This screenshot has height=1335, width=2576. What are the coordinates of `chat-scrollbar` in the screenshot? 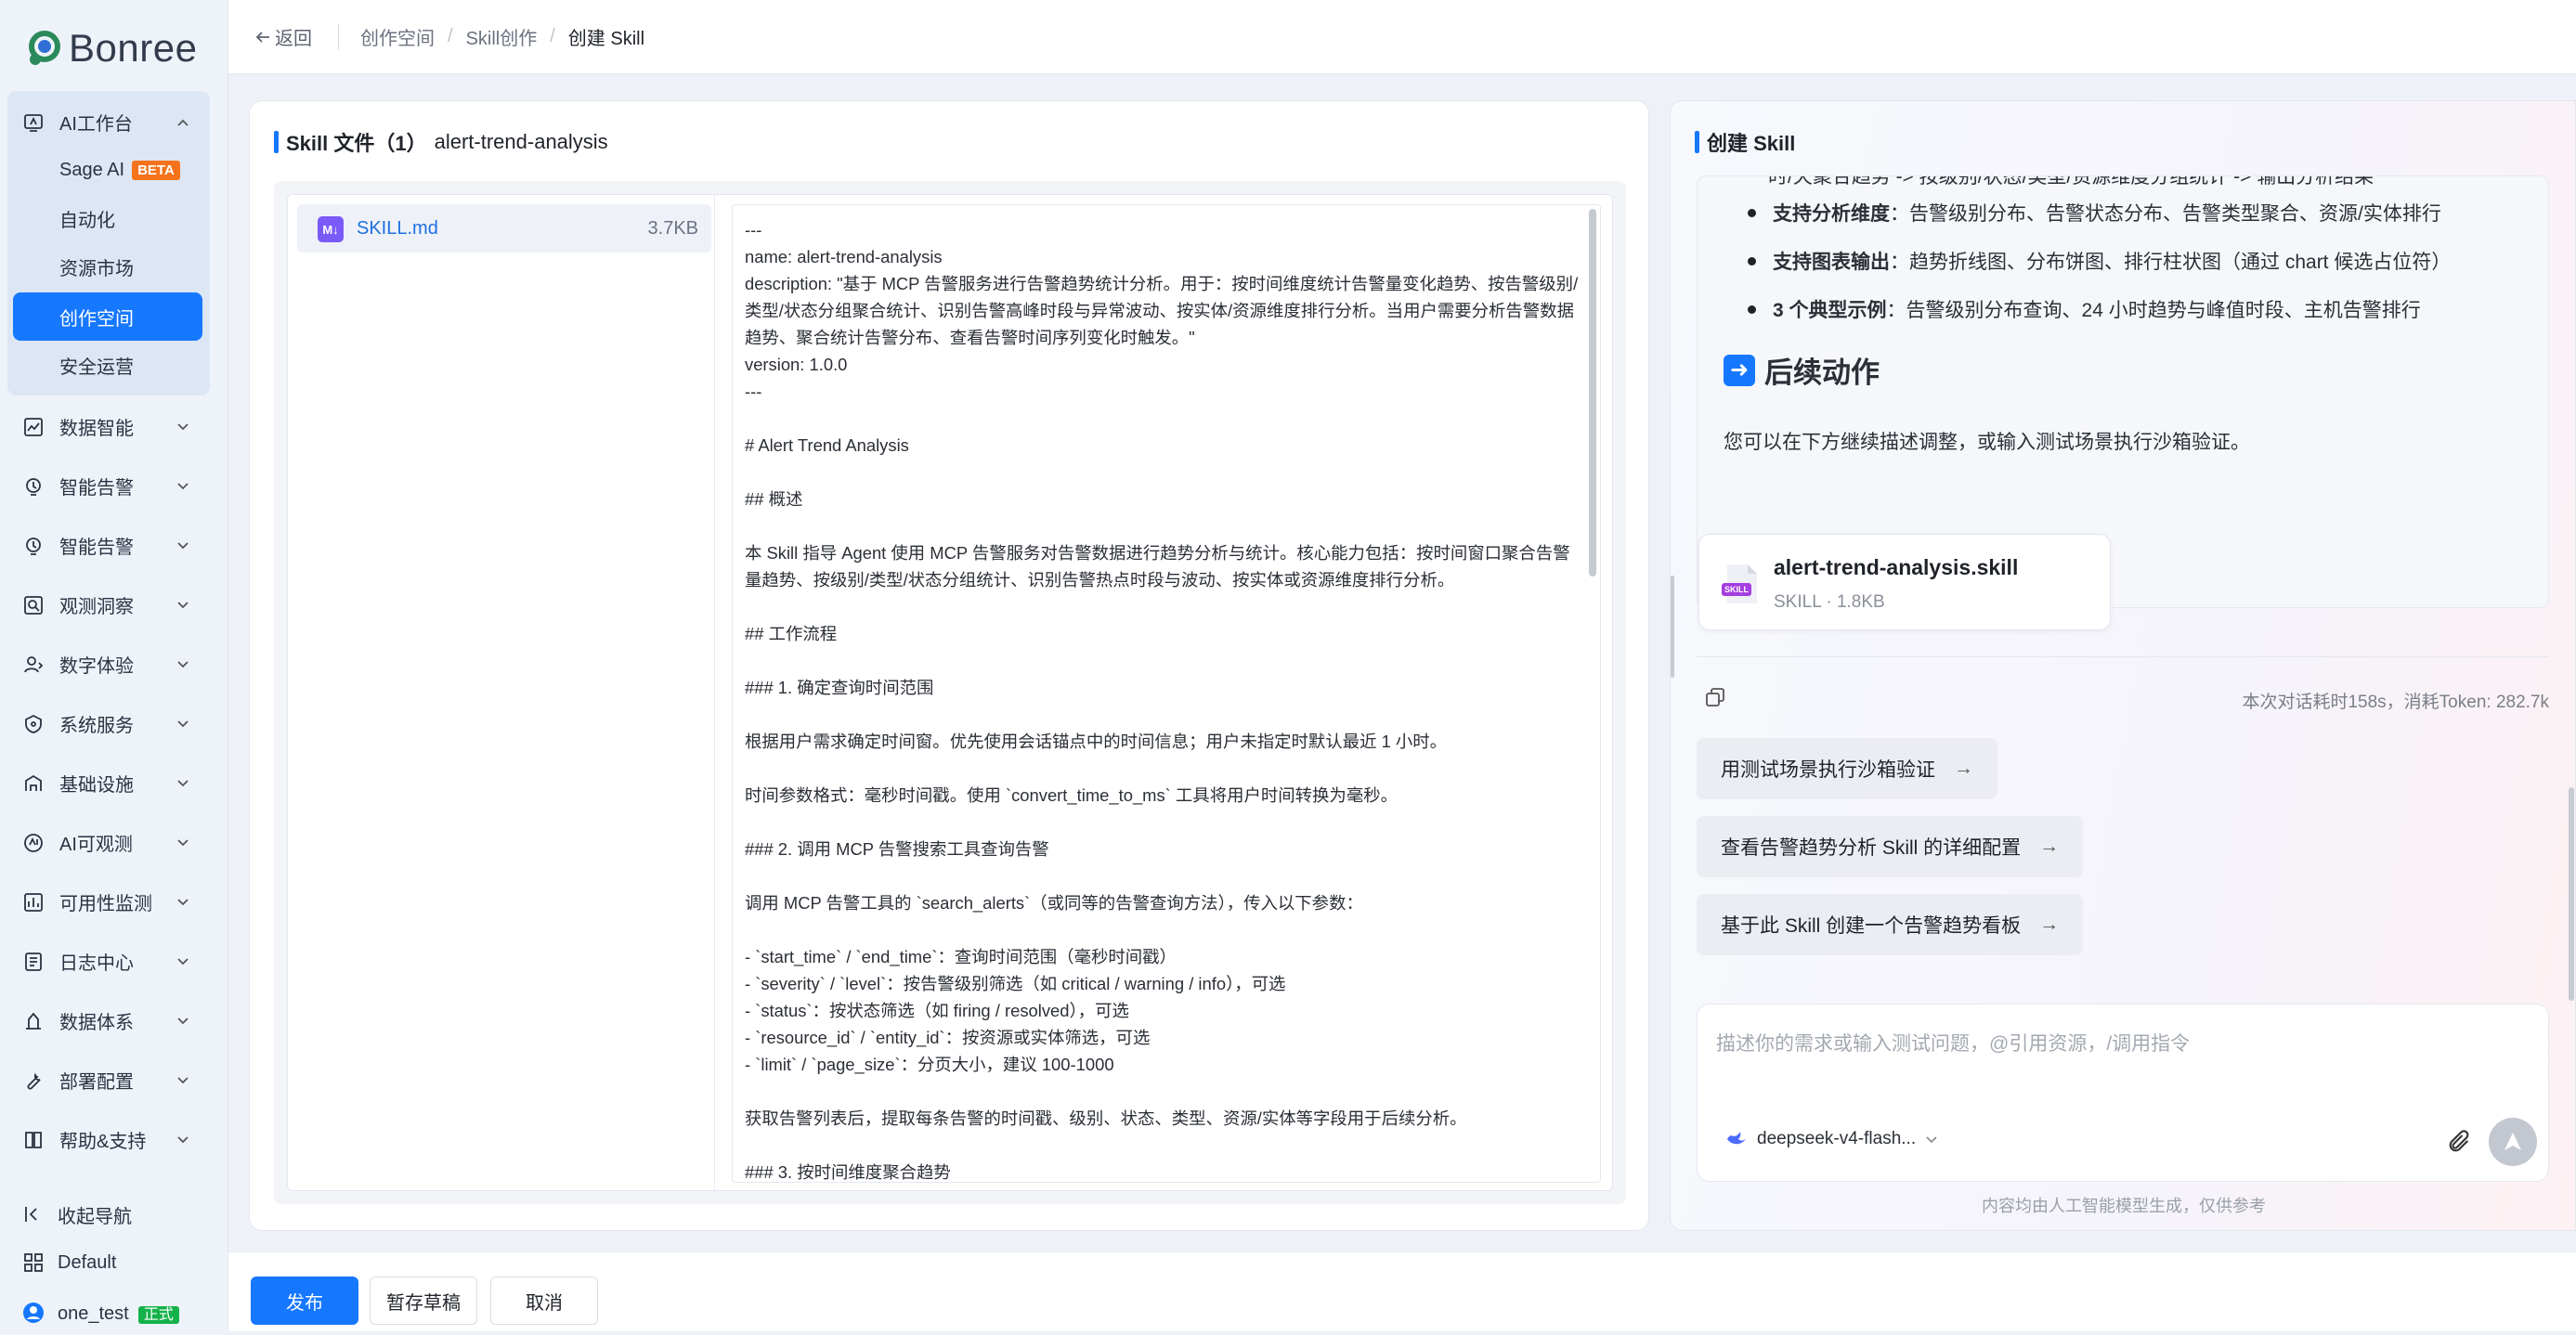 It's located at (1672, 627).